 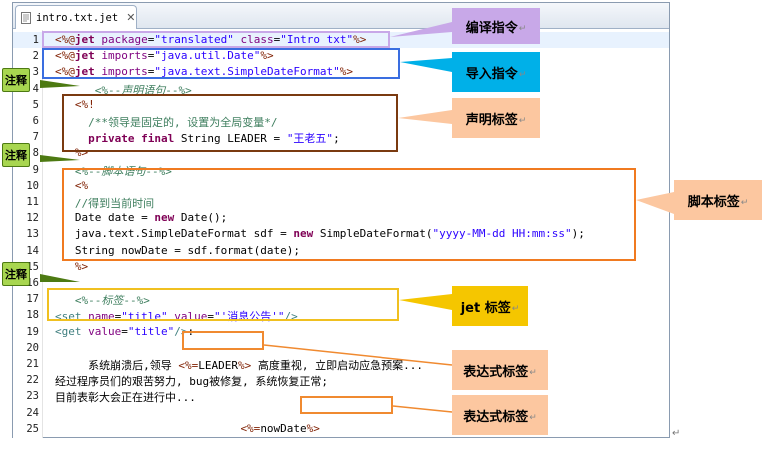 What do you see at coordinates (16, 80) in the screenshot?
I see `comment-note-1: 注释` at bounding box center [16, 80].